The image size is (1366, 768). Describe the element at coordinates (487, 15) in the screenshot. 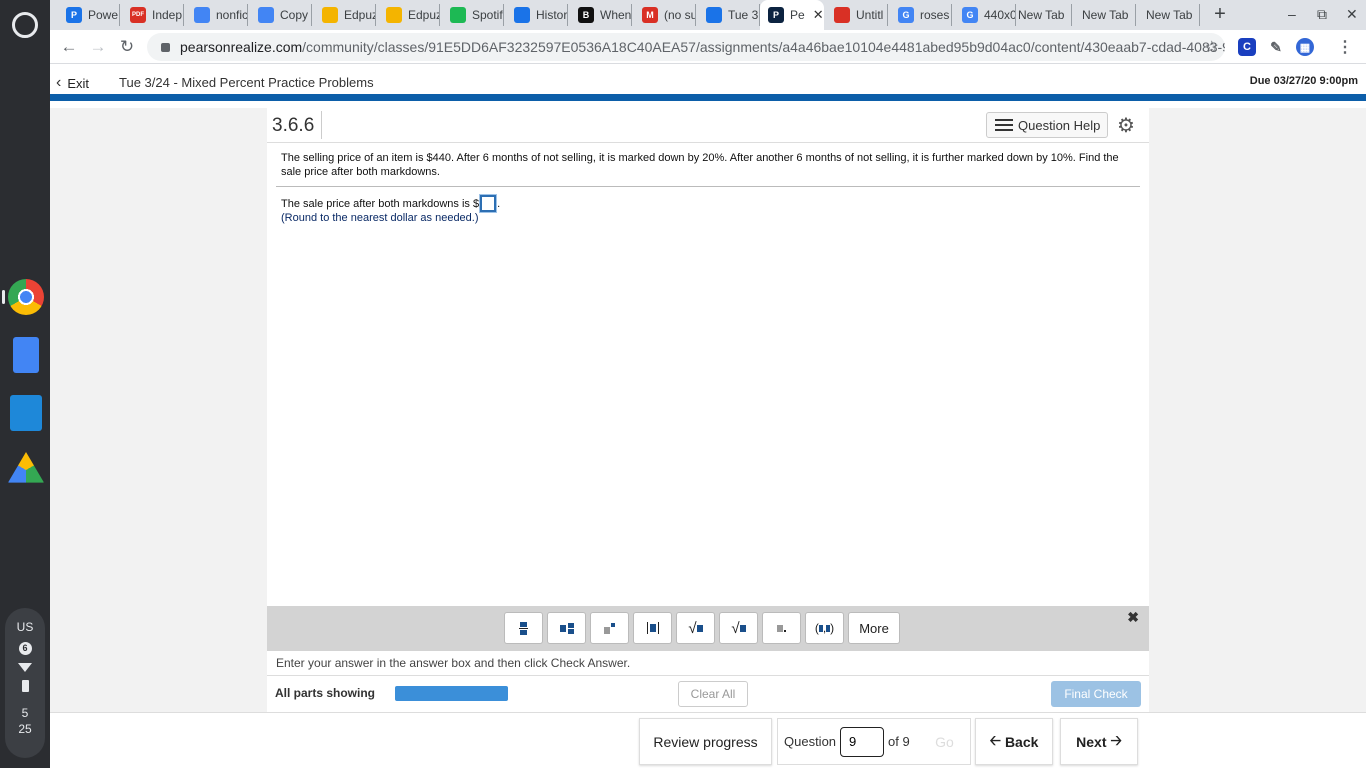

I see `tab-label: Spotif` at that location.